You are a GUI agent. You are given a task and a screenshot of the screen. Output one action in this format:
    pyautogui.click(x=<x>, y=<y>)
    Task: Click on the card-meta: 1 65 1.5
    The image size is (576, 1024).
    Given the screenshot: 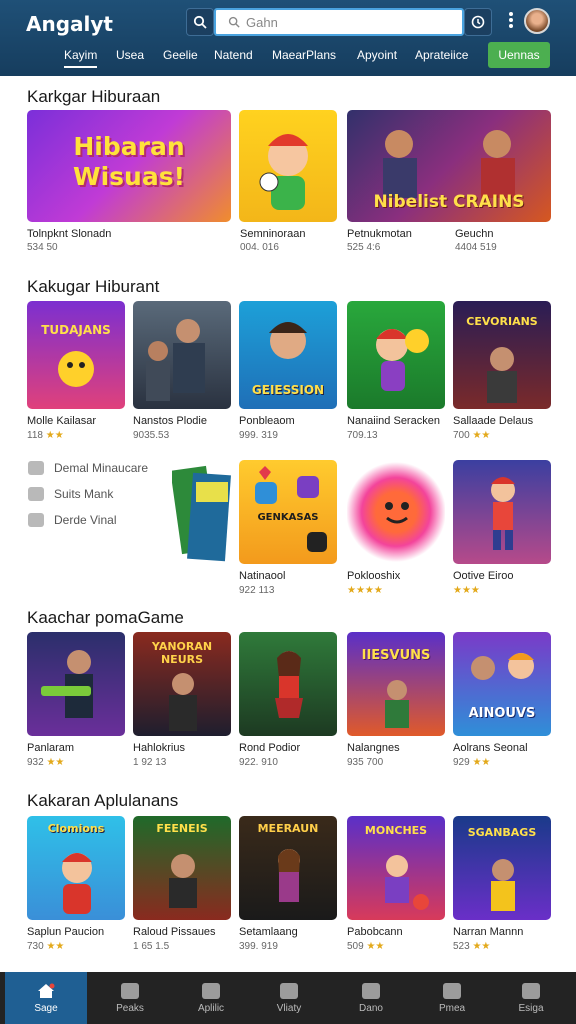 What is the action you would take?
    pyautogui.click(x=151, y=946)
    